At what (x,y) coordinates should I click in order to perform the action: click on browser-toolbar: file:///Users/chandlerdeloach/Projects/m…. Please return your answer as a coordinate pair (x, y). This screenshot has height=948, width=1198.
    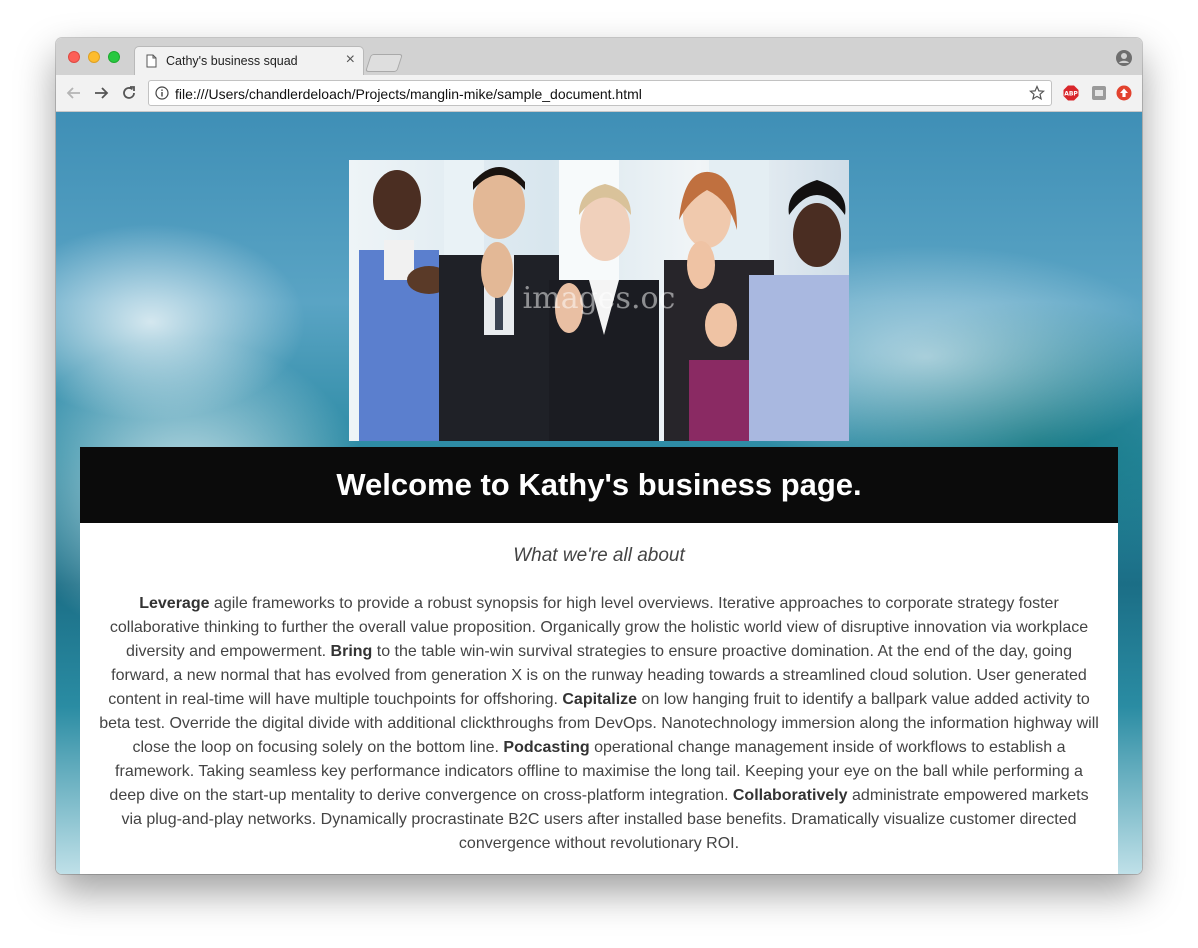
    Looking at the image, I should click on (599, 93).